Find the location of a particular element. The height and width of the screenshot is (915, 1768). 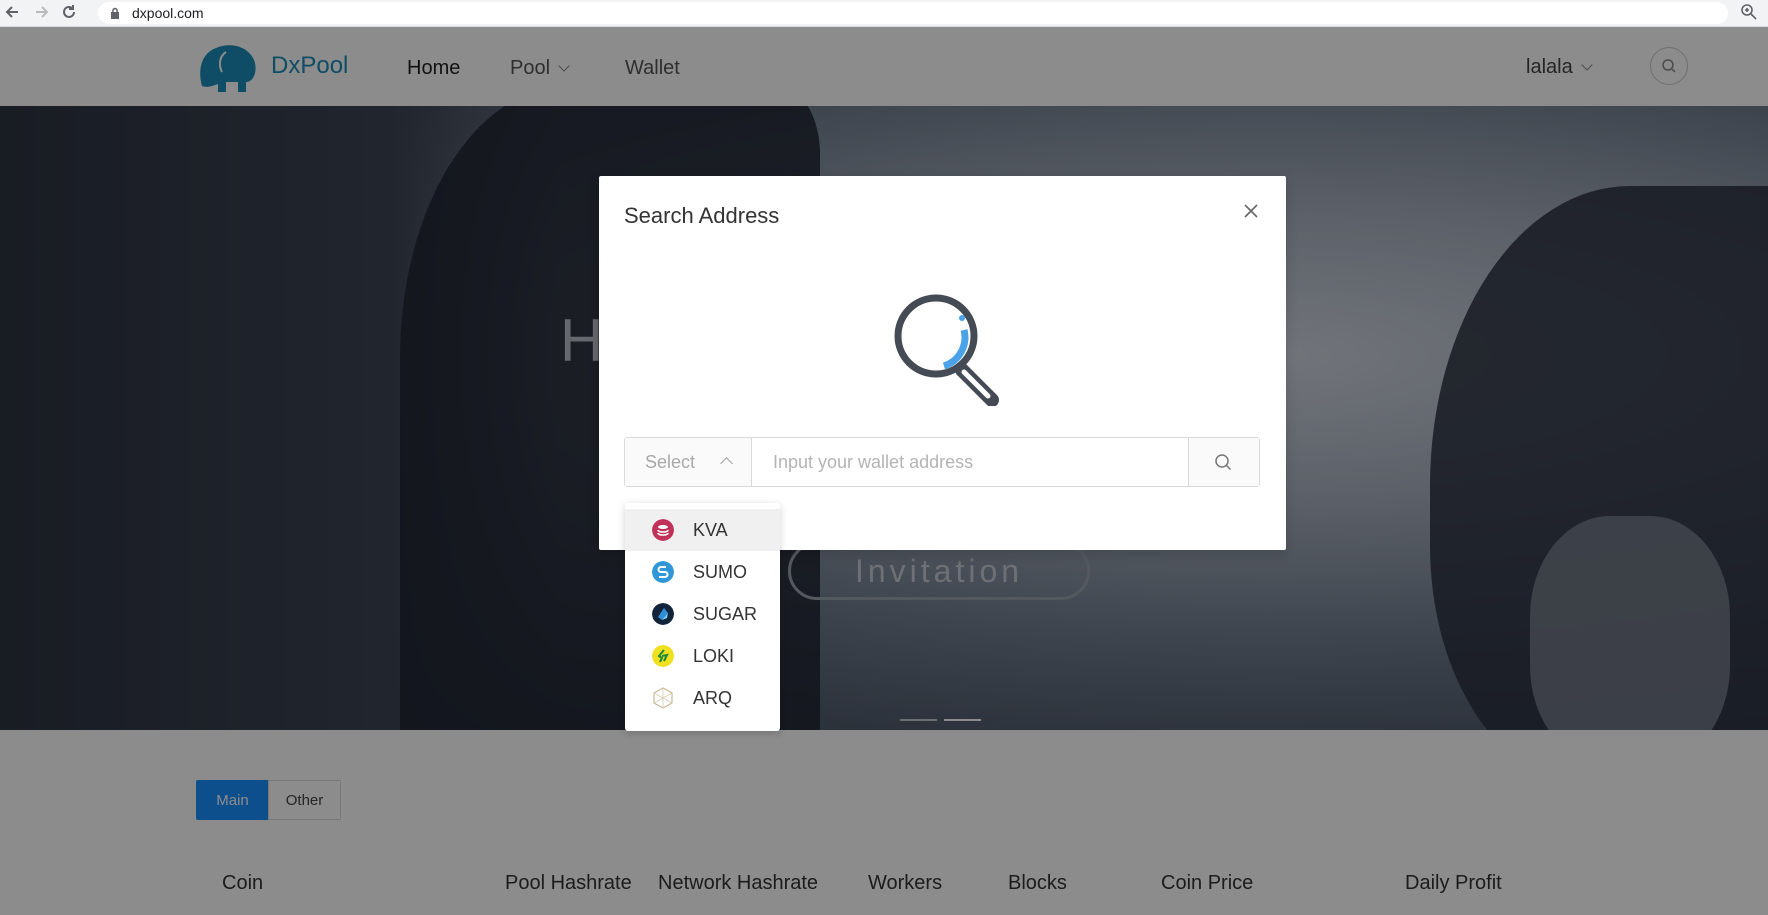

search-submit-button is located at coordinates (1223, 462).